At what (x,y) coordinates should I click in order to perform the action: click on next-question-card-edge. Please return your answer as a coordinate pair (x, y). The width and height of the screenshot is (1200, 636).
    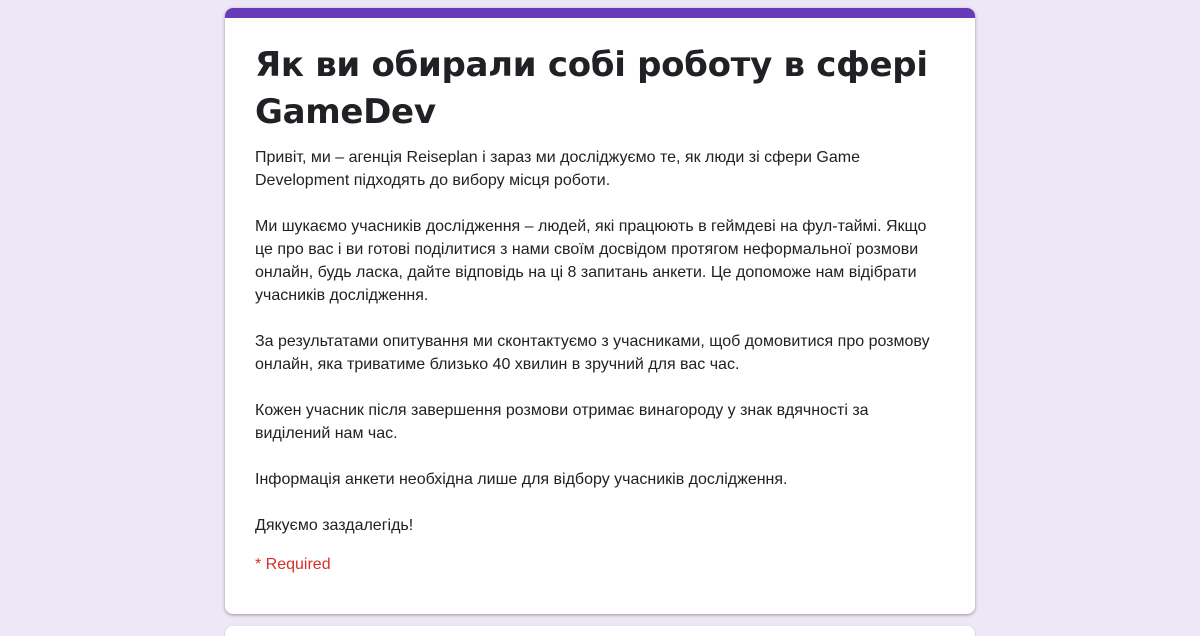
    Looking at the image, I should click on (600, 631).